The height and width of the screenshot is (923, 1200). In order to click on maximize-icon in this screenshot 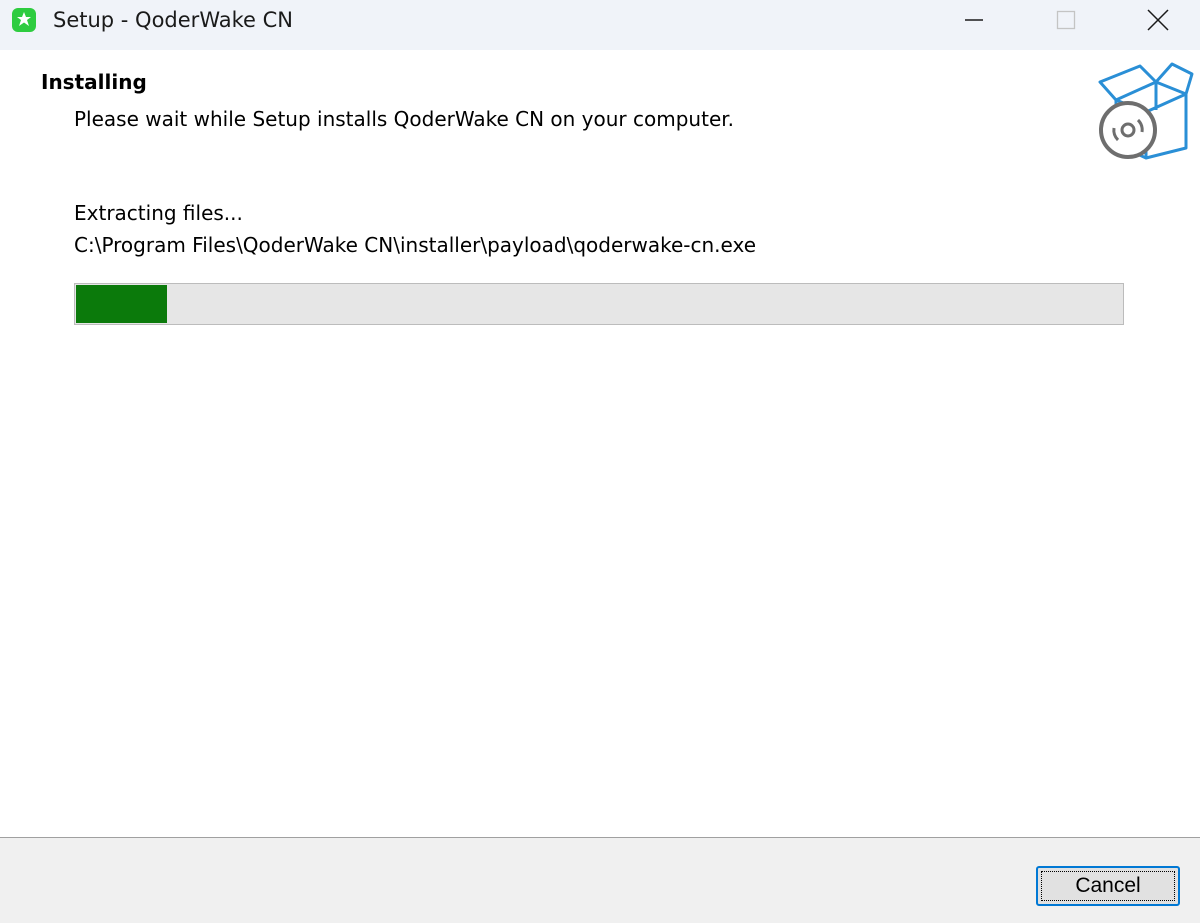, I will do `click(1066, 20)`.